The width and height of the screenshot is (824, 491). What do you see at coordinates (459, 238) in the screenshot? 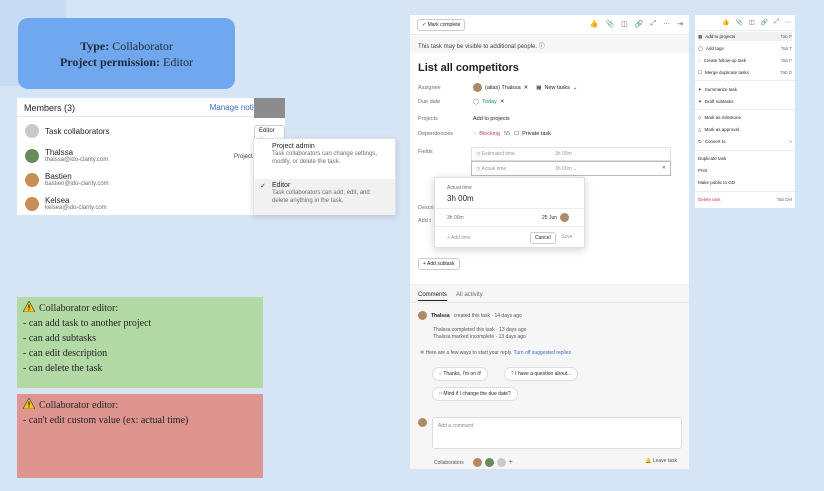
I see `add-time-button: + Add time` at bounding box center [459, 238].